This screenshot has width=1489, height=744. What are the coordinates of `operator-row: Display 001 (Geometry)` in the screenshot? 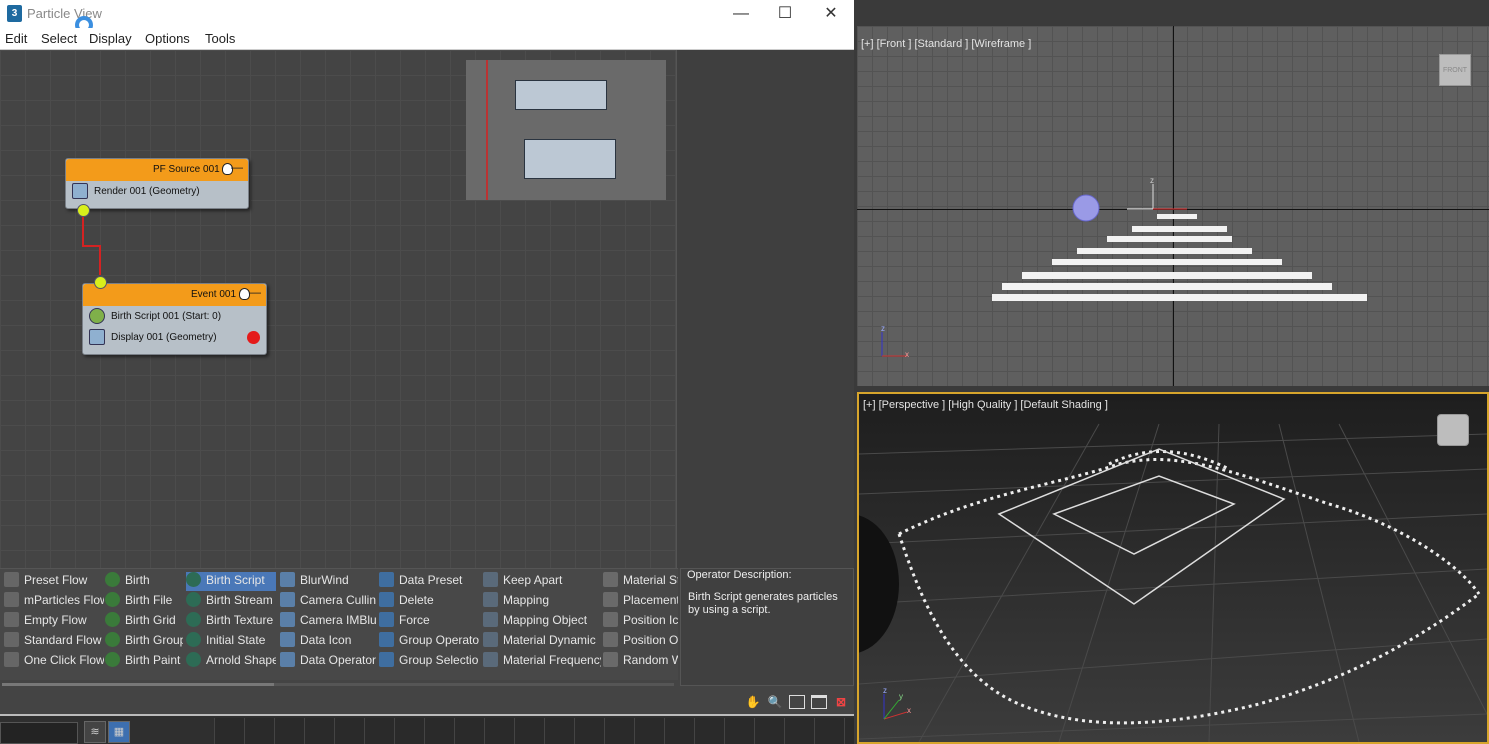 It's located at (174, 337).